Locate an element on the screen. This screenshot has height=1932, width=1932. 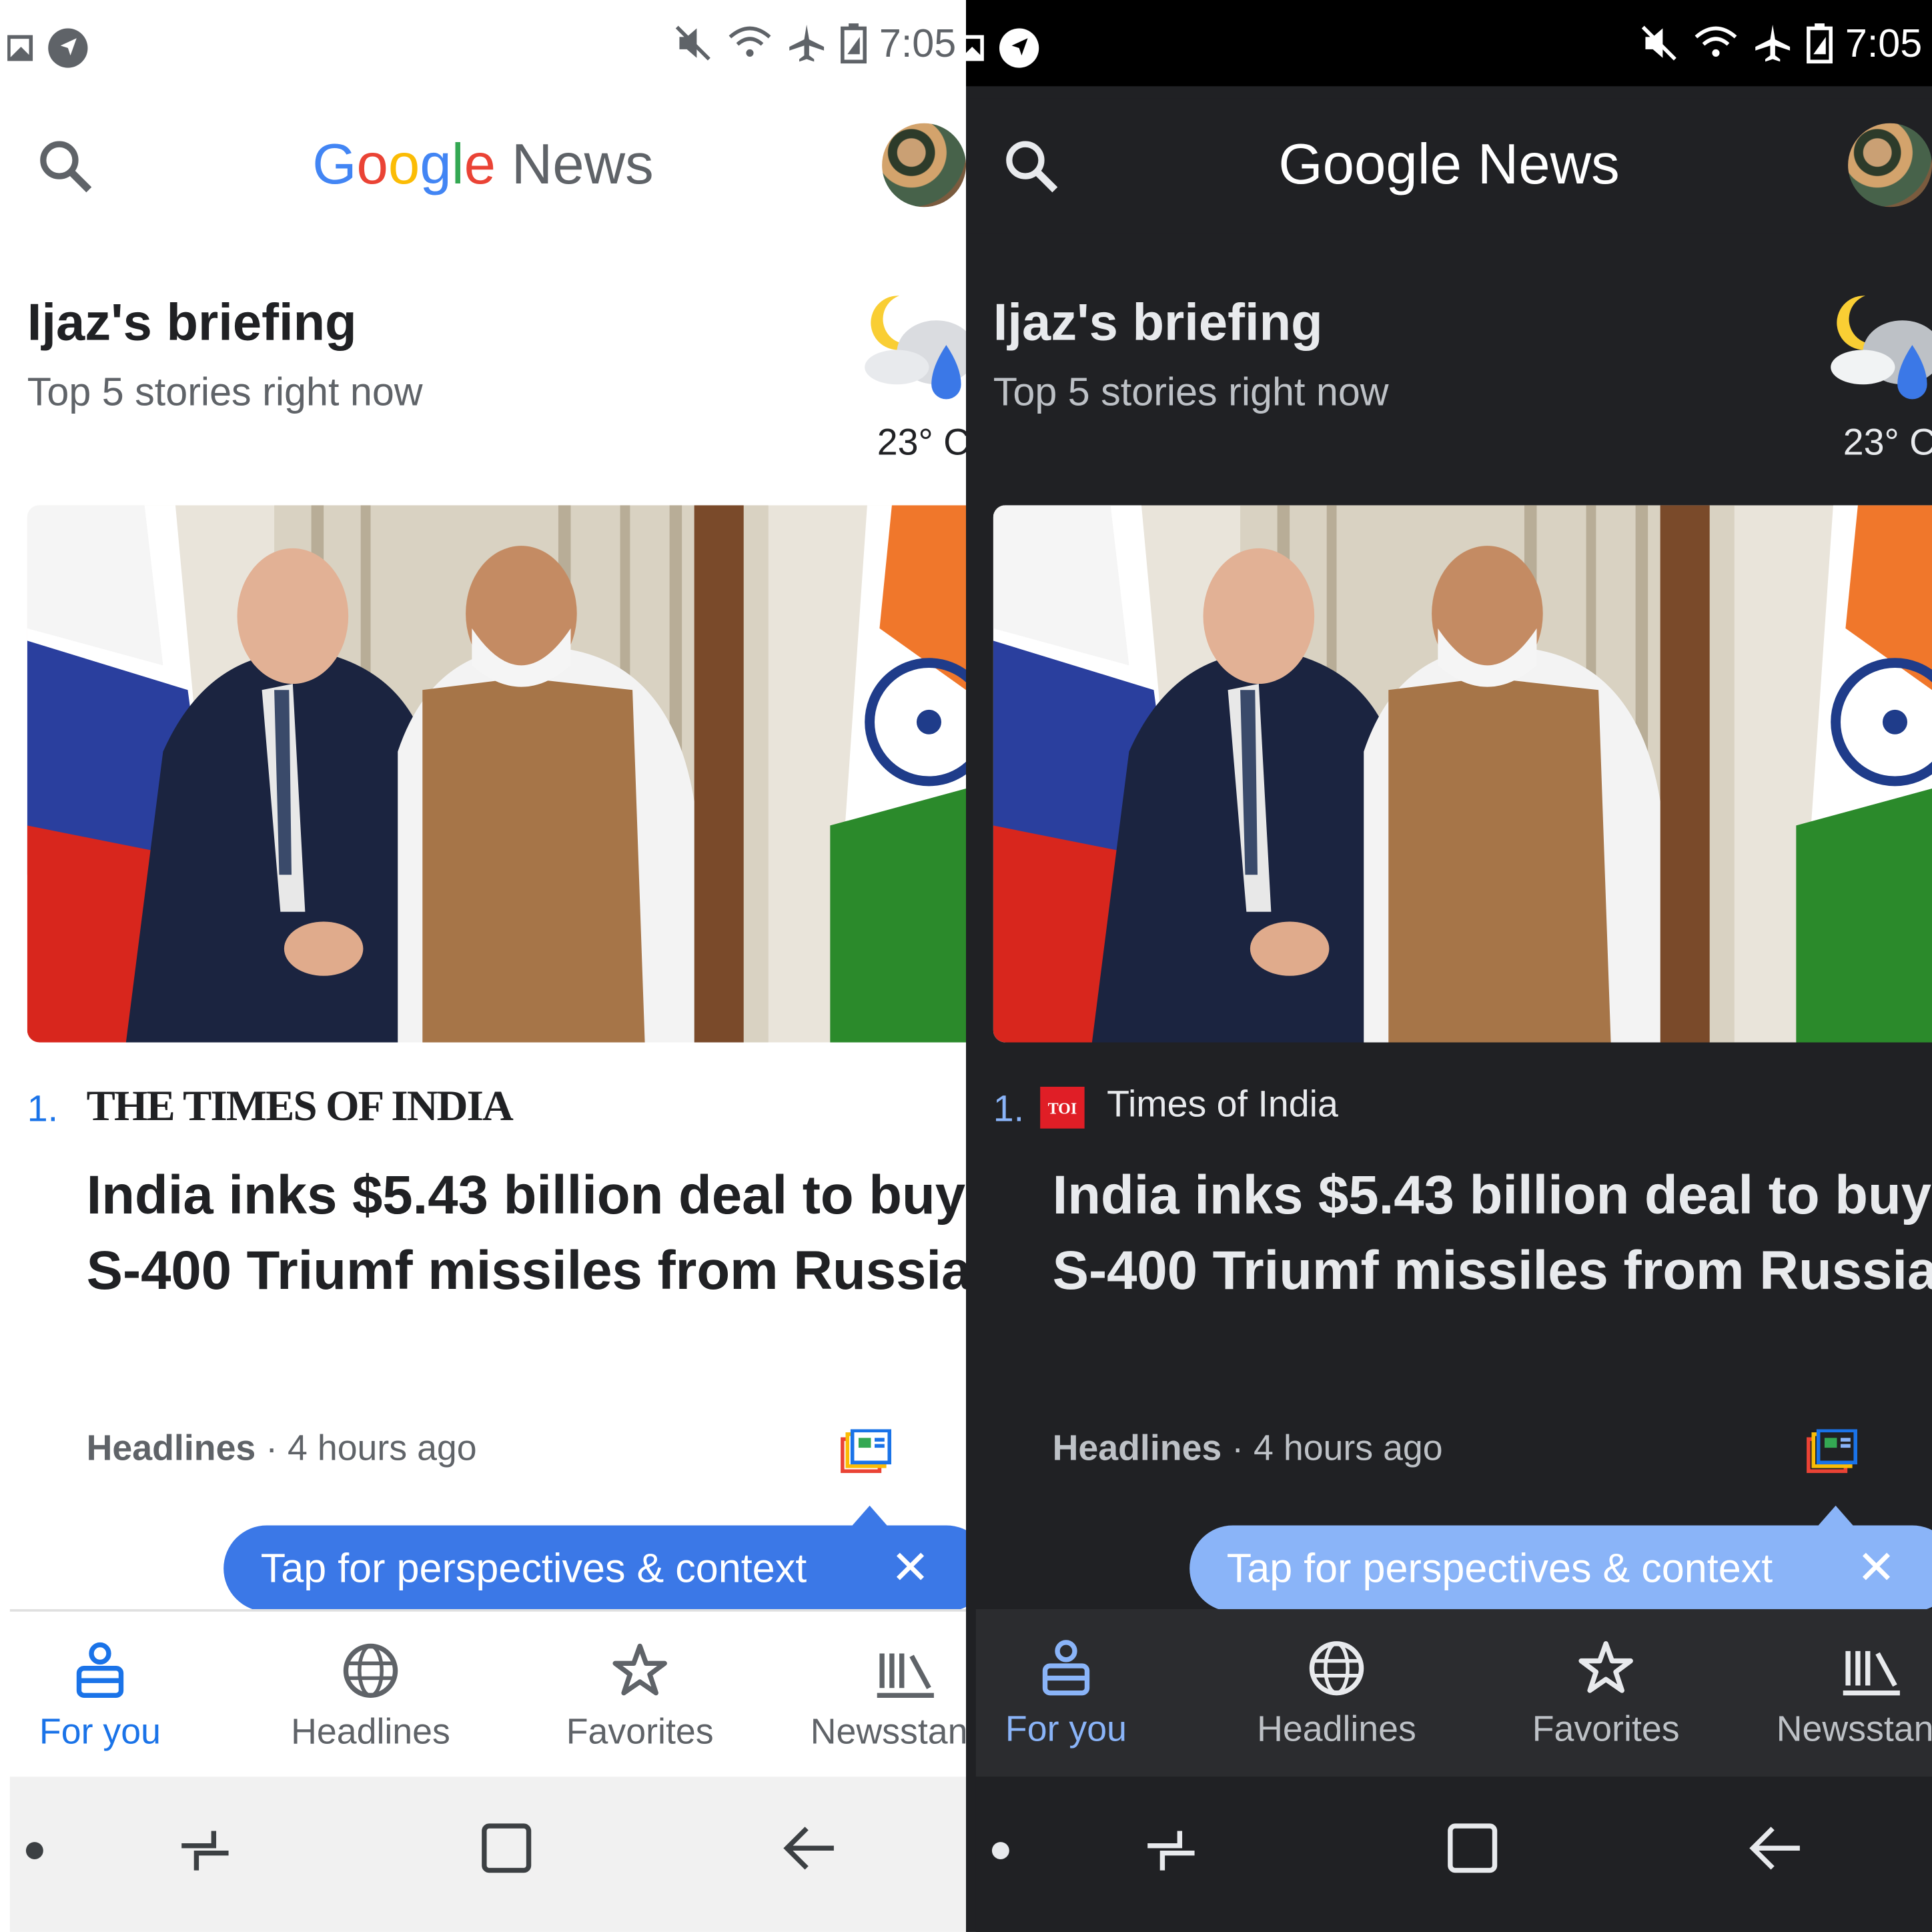
publisher-badge-text: TOI is located at coordinates (1062, 1109).